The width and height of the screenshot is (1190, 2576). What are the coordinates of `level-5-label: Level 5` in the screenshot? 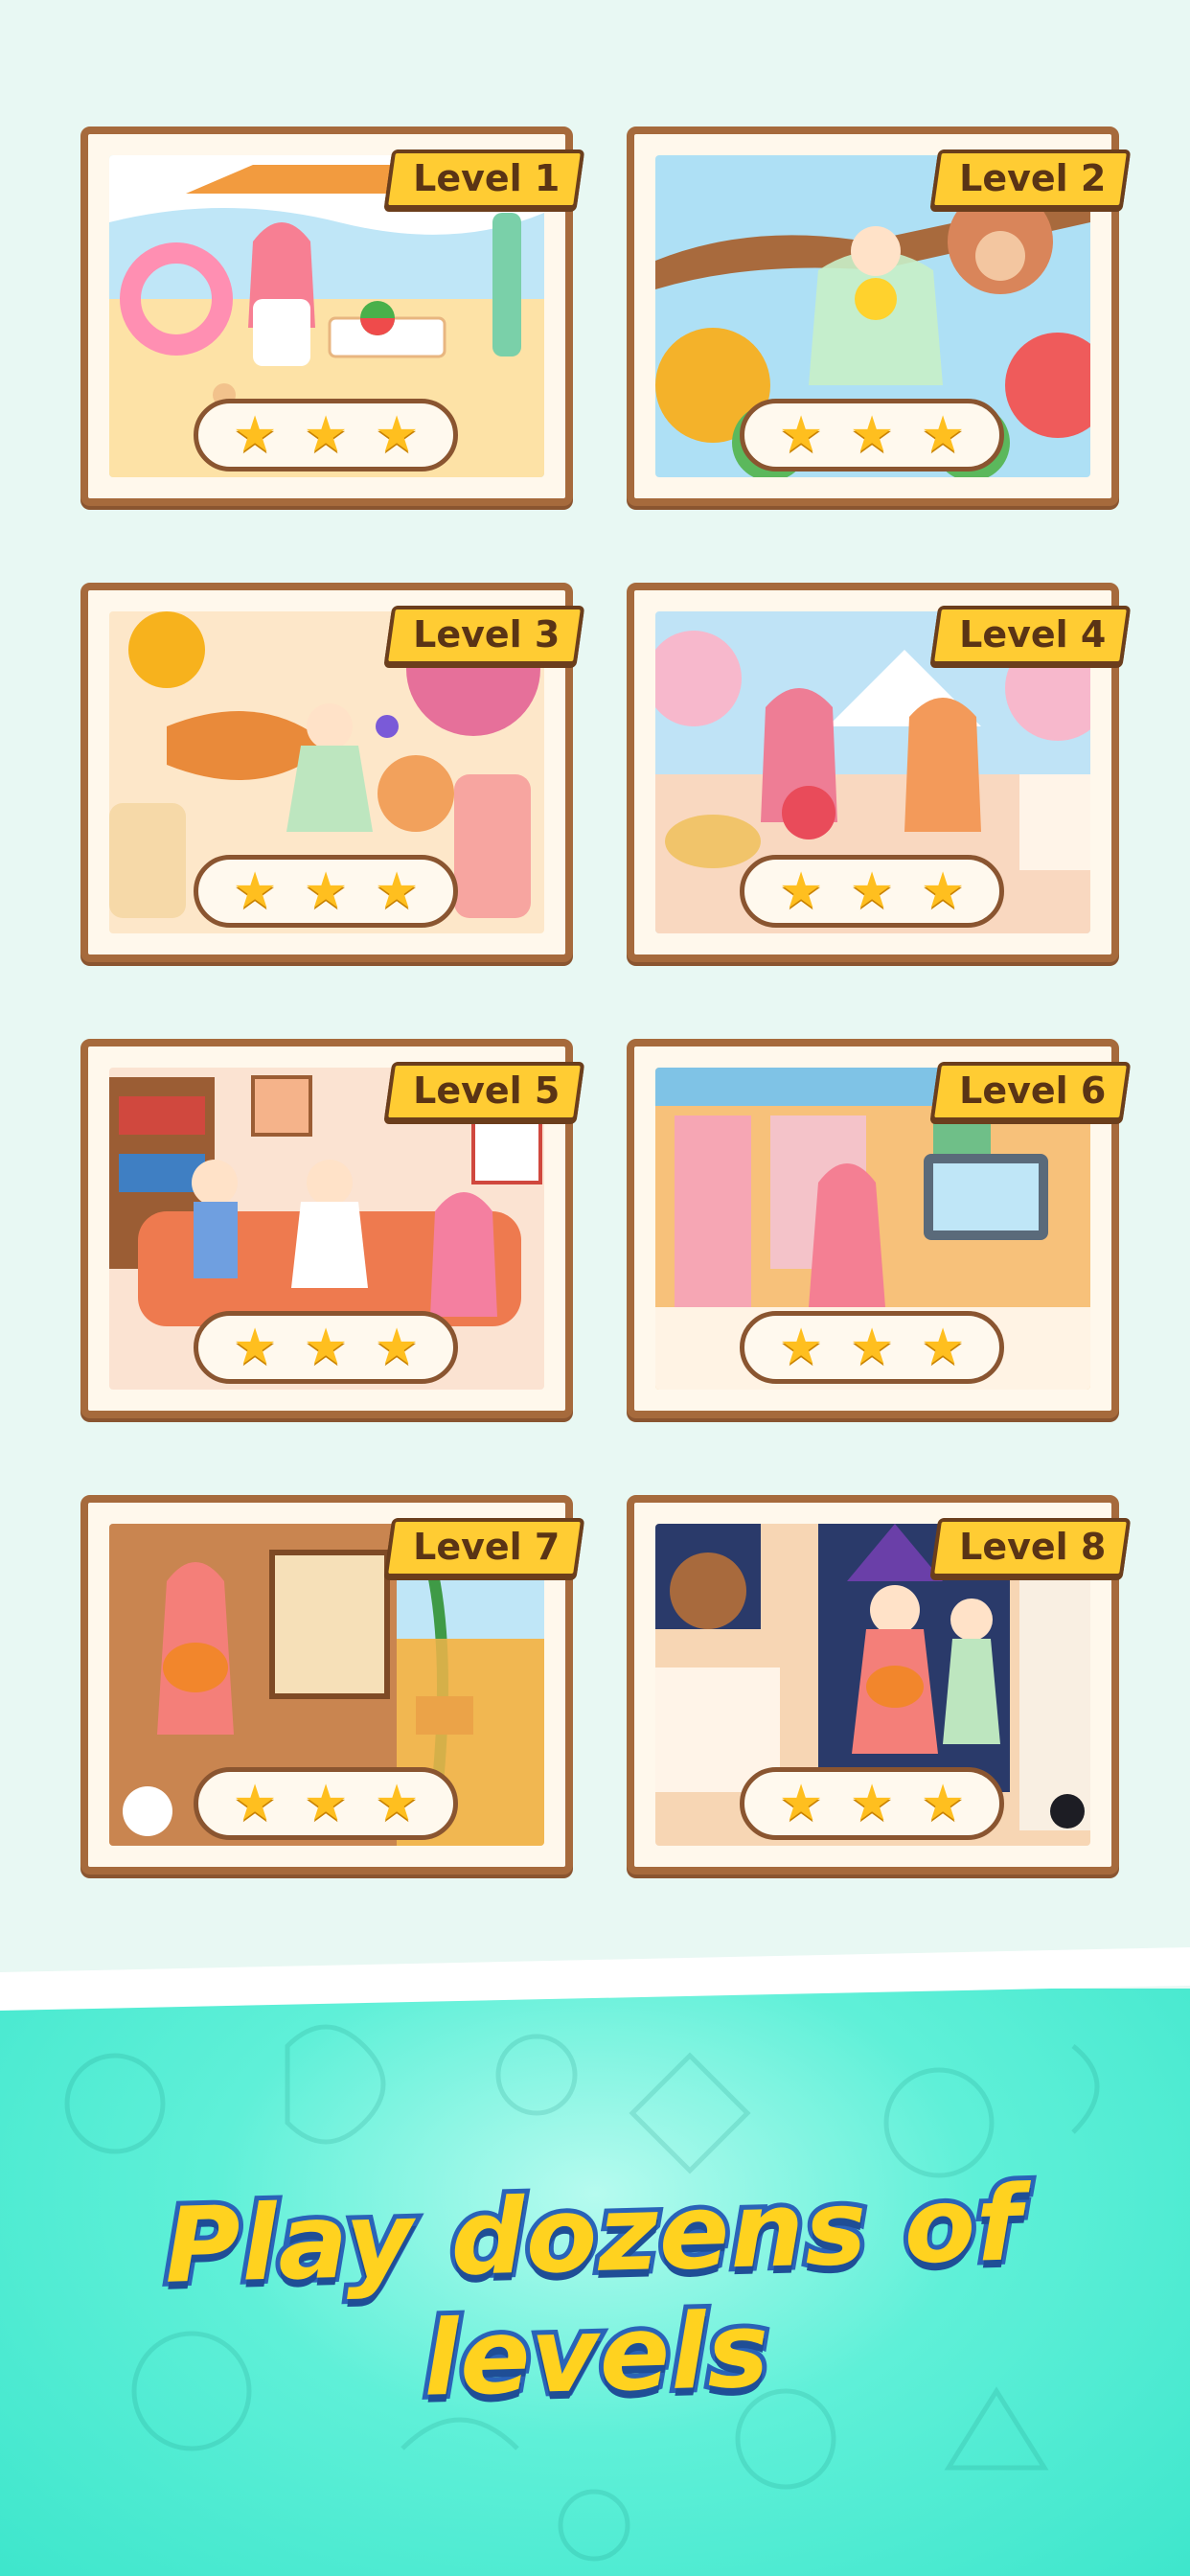 It's located at (487, 1091).